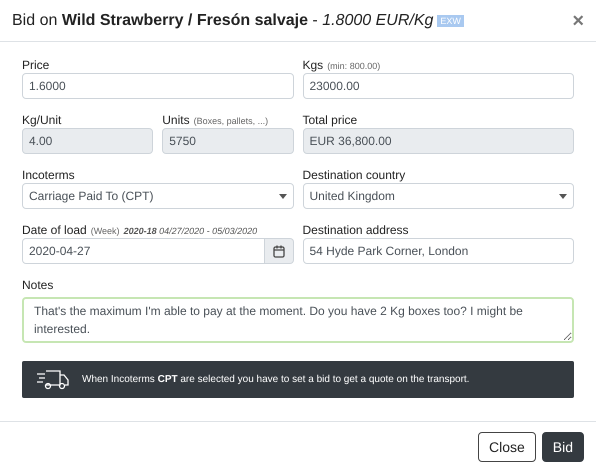 The image size is (596, 472). What do you see at coordinates (53, 379) in the screenshot?
I see `truck-icon` at bounding box center [53, 379].